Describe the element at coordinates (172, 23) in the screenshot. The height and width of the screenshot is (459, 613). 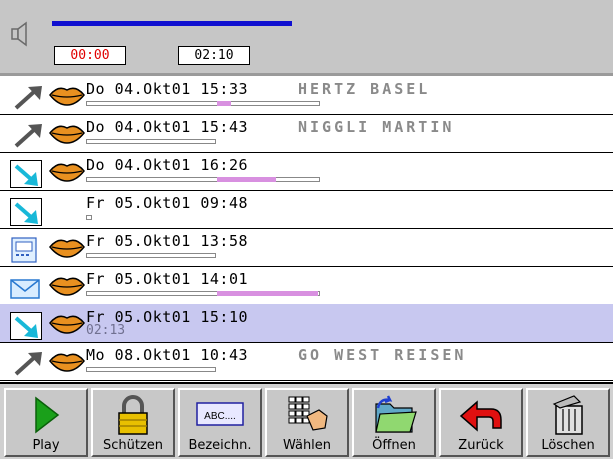
I see `playback-progress-bar` at that location.